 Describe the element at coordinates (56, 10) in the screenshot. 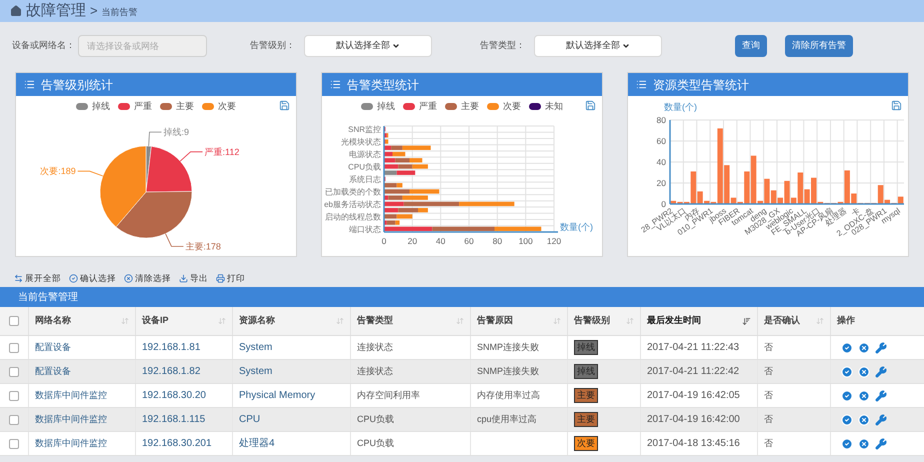

I see `page-title: 故障管理` at that location.